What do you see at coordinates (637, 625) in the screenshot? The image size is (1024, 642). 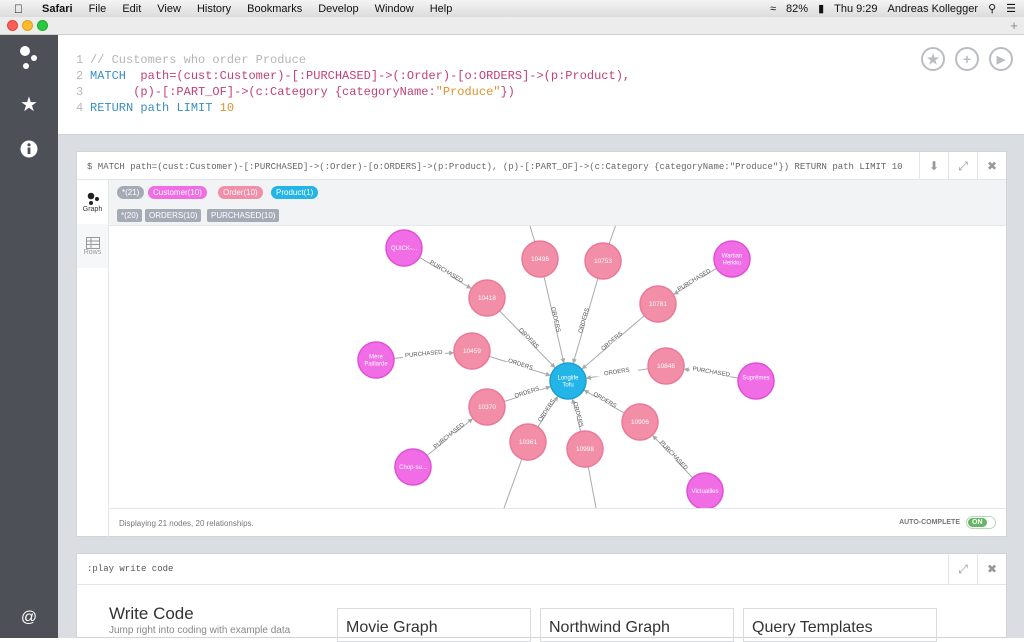 I see `card-northwind-graph: Northwind Graph` at bounding box center [637, 625].